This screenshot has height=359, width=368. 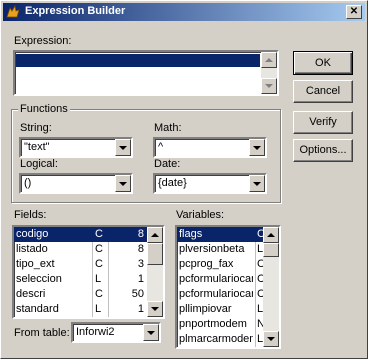 I want to click on from-table-combo: Inforwi2, so click(x=116, y=332).